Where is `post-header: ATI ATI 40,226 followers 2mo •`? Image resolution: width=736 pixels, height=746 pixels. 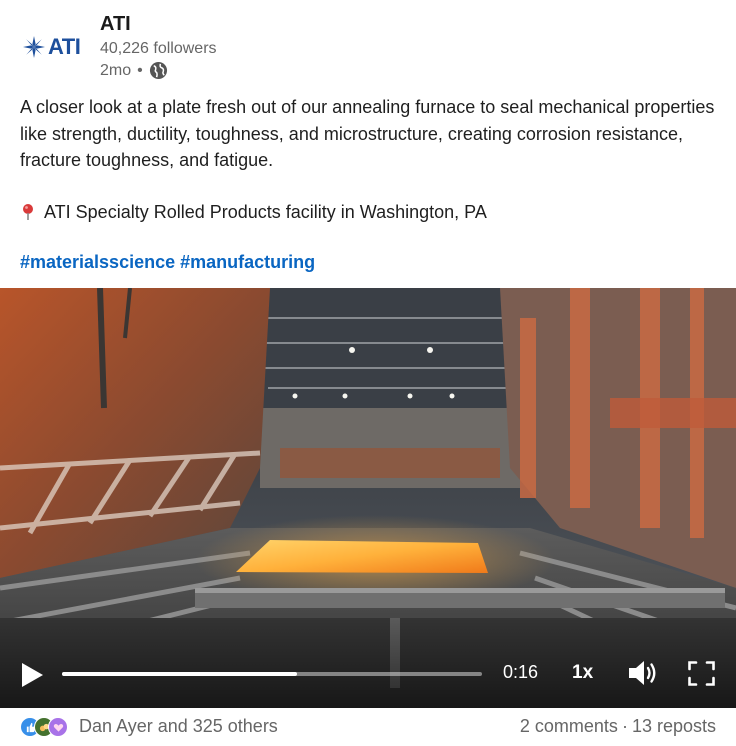
post-header: ATI ATI 40,226 followers 2mo • is located at coordinates (368, 45).